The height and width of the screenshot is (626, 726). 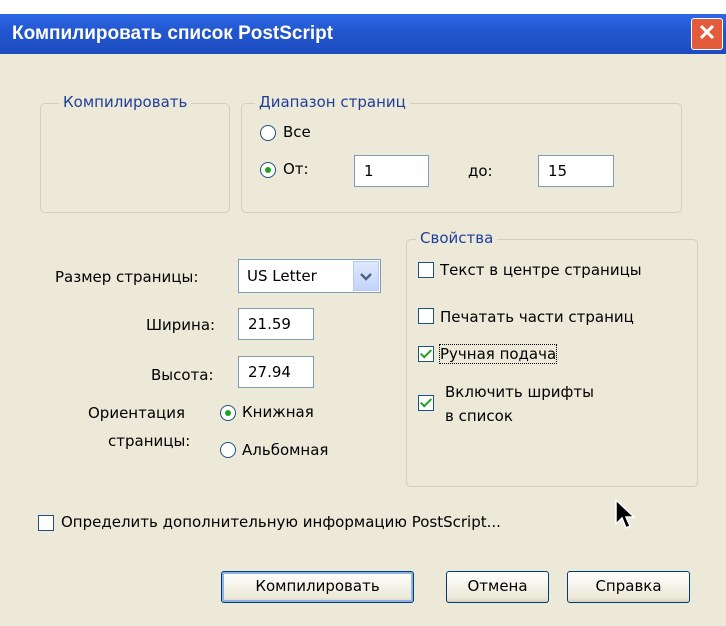 What do you see at coordinates (537, 317) in the screenshot?
I see `print-parts-label: Печатать части страниц` at bounding box center [537, 317].